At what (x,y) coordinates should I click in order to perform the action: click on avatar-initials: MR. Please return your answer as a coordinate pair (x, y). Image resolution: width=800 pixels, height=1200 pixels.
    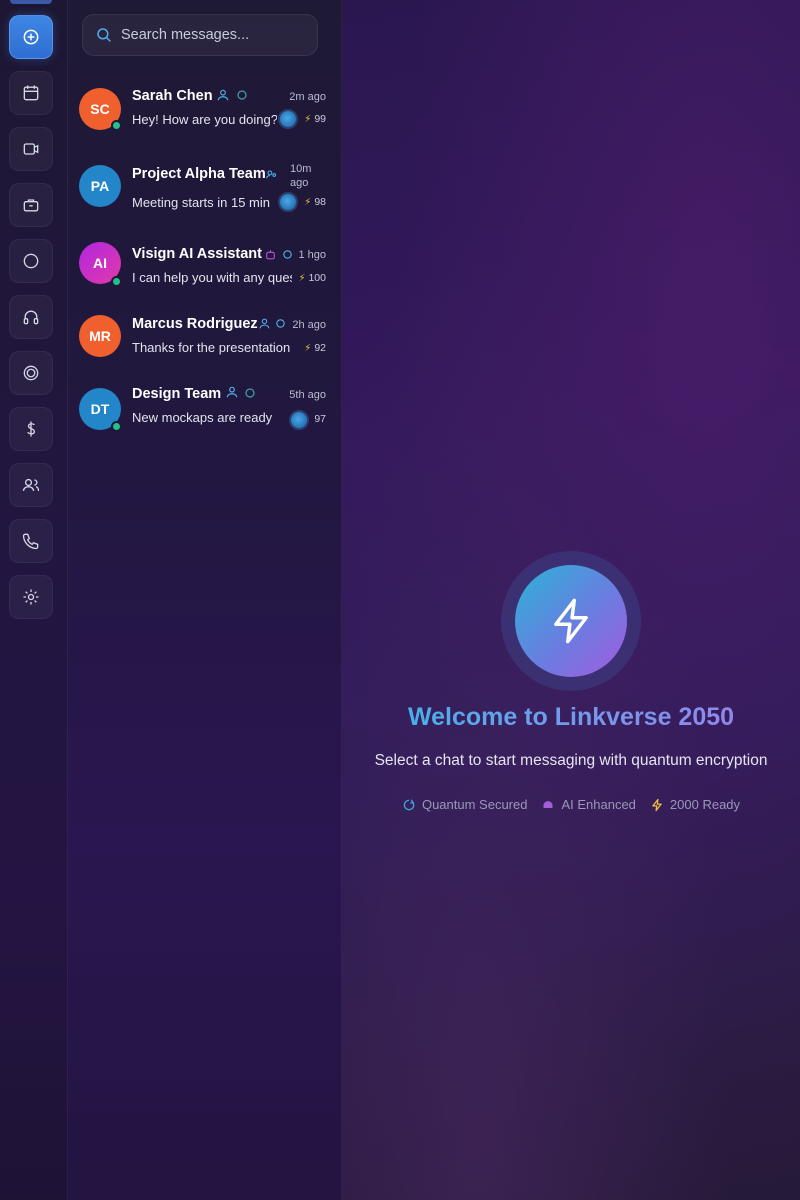
    Looking at the image, I should click on (100, 336).